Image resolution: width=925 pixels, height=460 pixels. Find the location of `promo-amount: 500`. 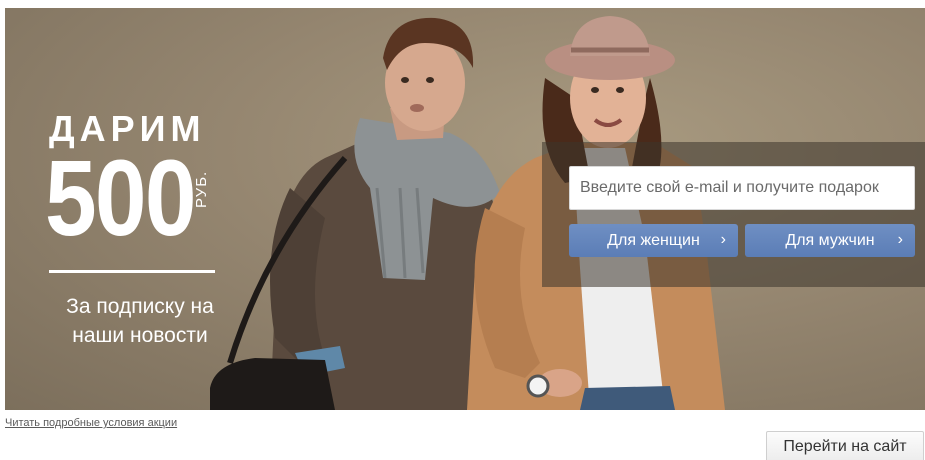

promo-amount: 500 is located at coordinates (121, 197).